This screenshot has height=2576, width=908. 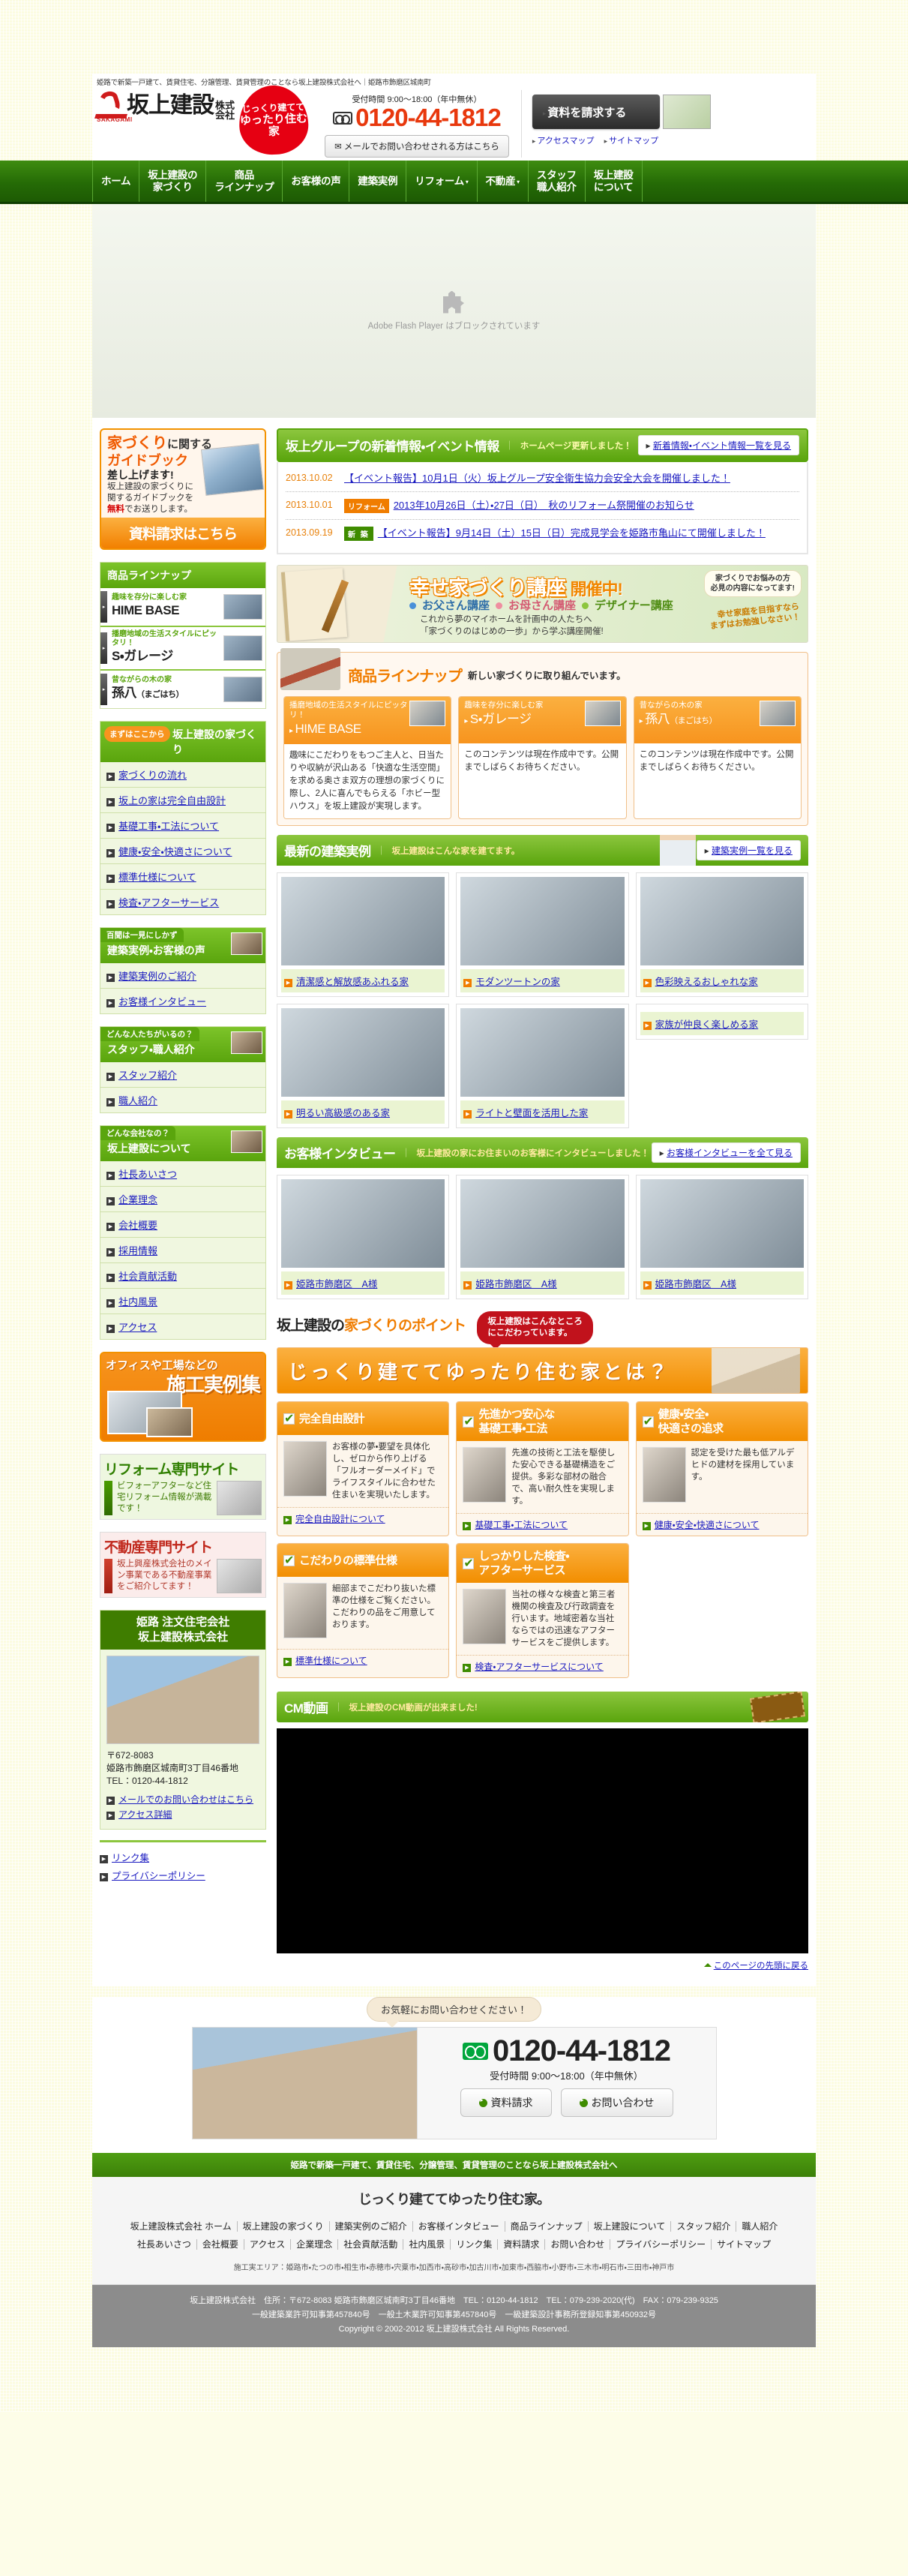 I want to click on sidebar-link-item: ▶ 社会貢献活動, so click(x=182, y=1276).